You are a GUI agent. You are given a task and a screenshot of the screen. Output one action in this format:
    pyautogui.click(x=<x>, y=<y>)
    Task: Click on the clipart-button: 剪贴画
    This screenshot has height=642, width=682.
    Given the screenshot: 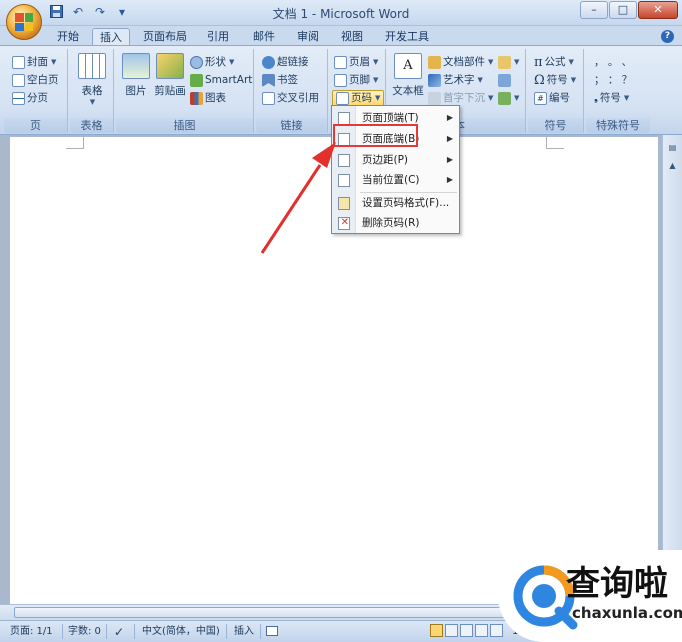 What is the action you would take?
    pyautogui.click(x=170, y=74)
    